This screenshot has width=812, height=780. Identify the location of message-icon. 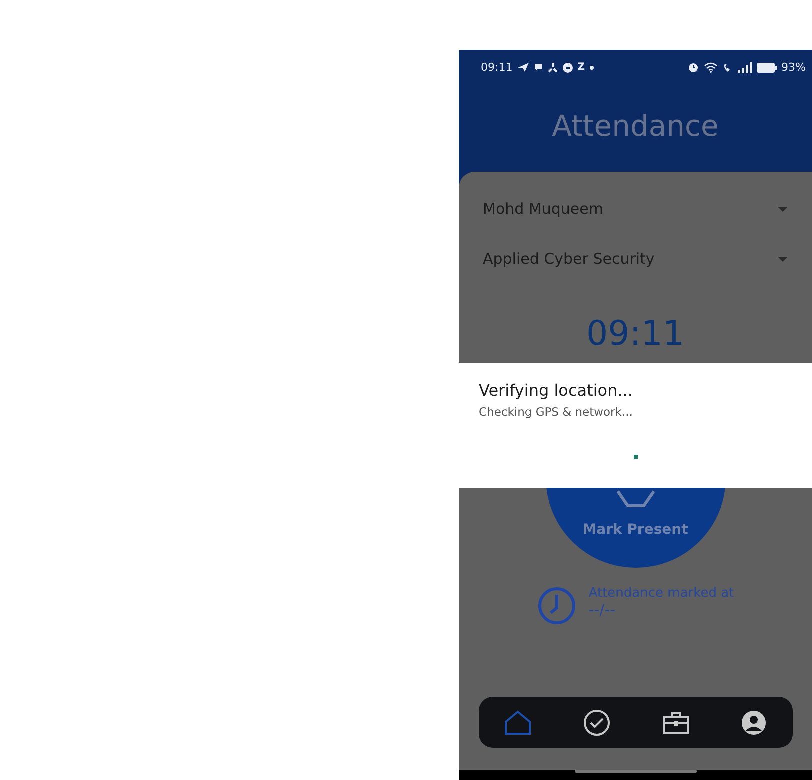
(567, 67).